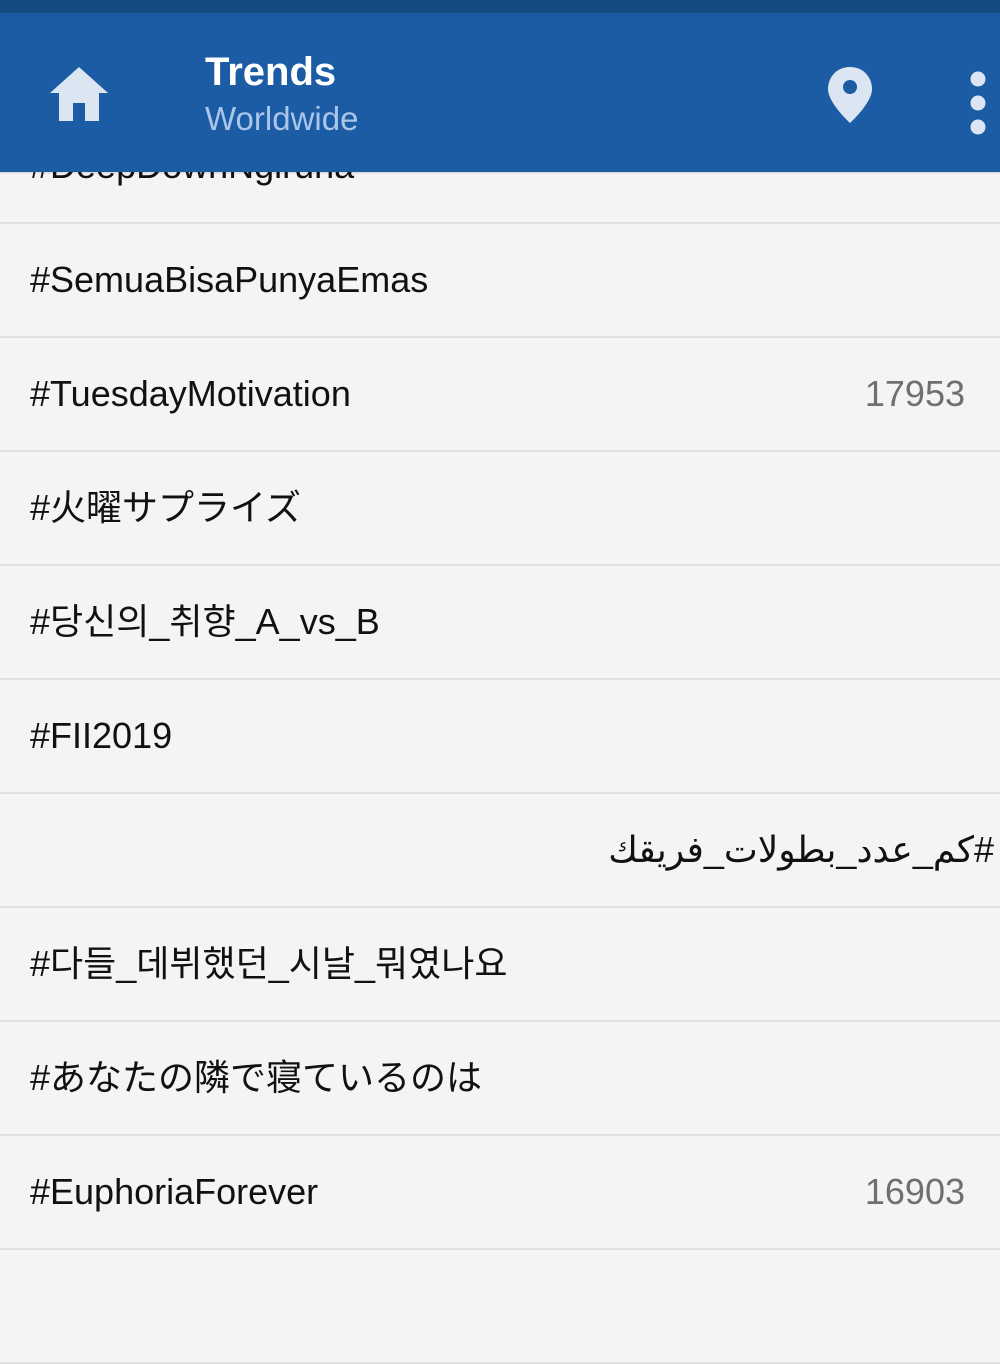 This screenshot has height=1364, width=1000. Describe the element at coordinates (271, 72) in the screenshot. I see `page-title: Trends` at that location.